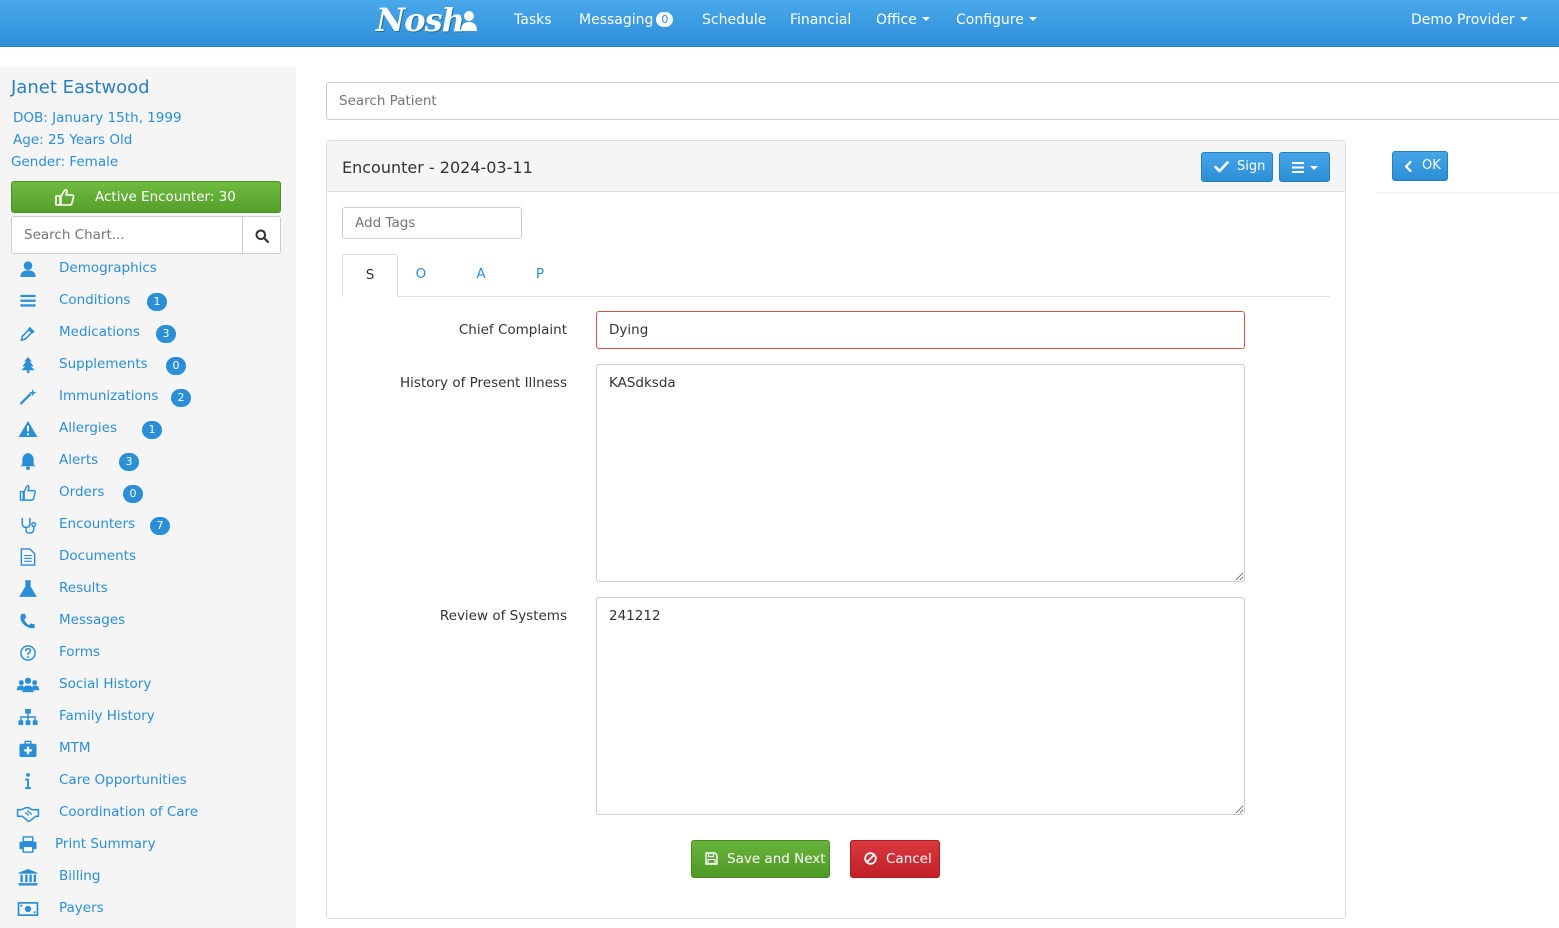 The height and width of the screenshot is (928, 1559). Describe the element at coordinates (920, 473) in the screenshot. I see `hpi-textarea: KASdksda` at that location.